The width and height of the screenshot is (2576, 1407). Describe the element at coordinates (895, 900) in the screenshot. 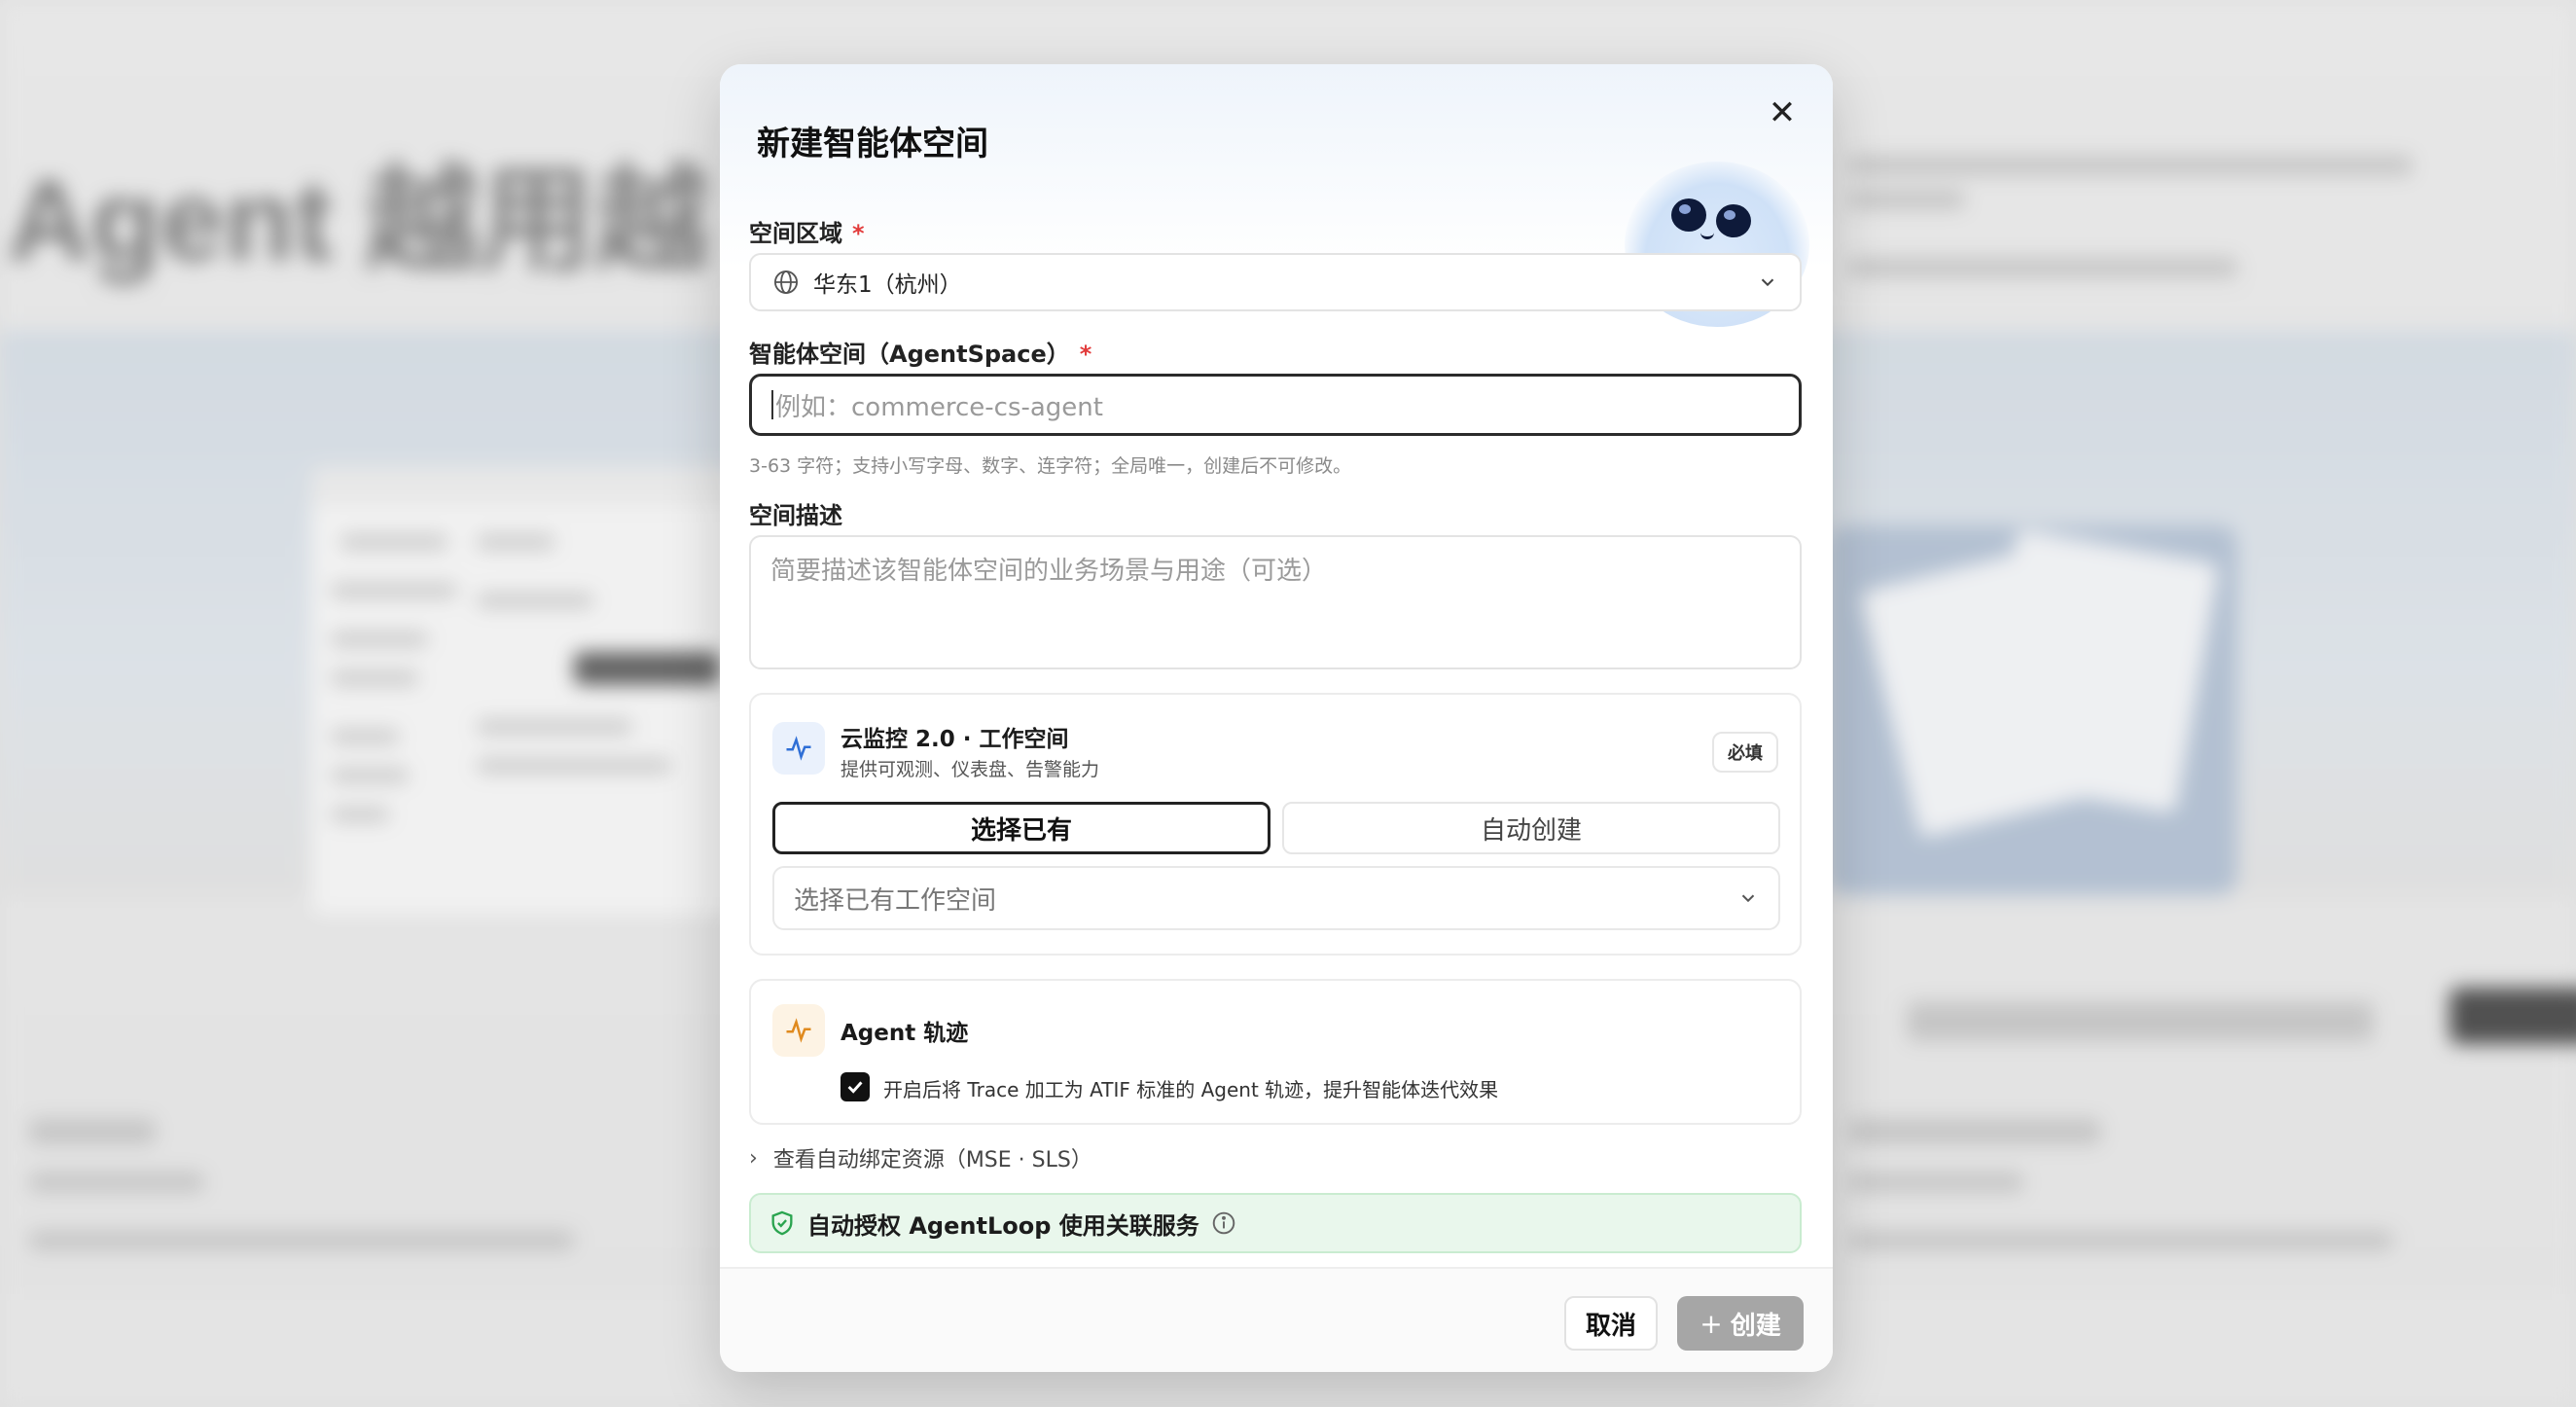

I see `workspace-select-placeholder: 选择已有工作空间` at that location.